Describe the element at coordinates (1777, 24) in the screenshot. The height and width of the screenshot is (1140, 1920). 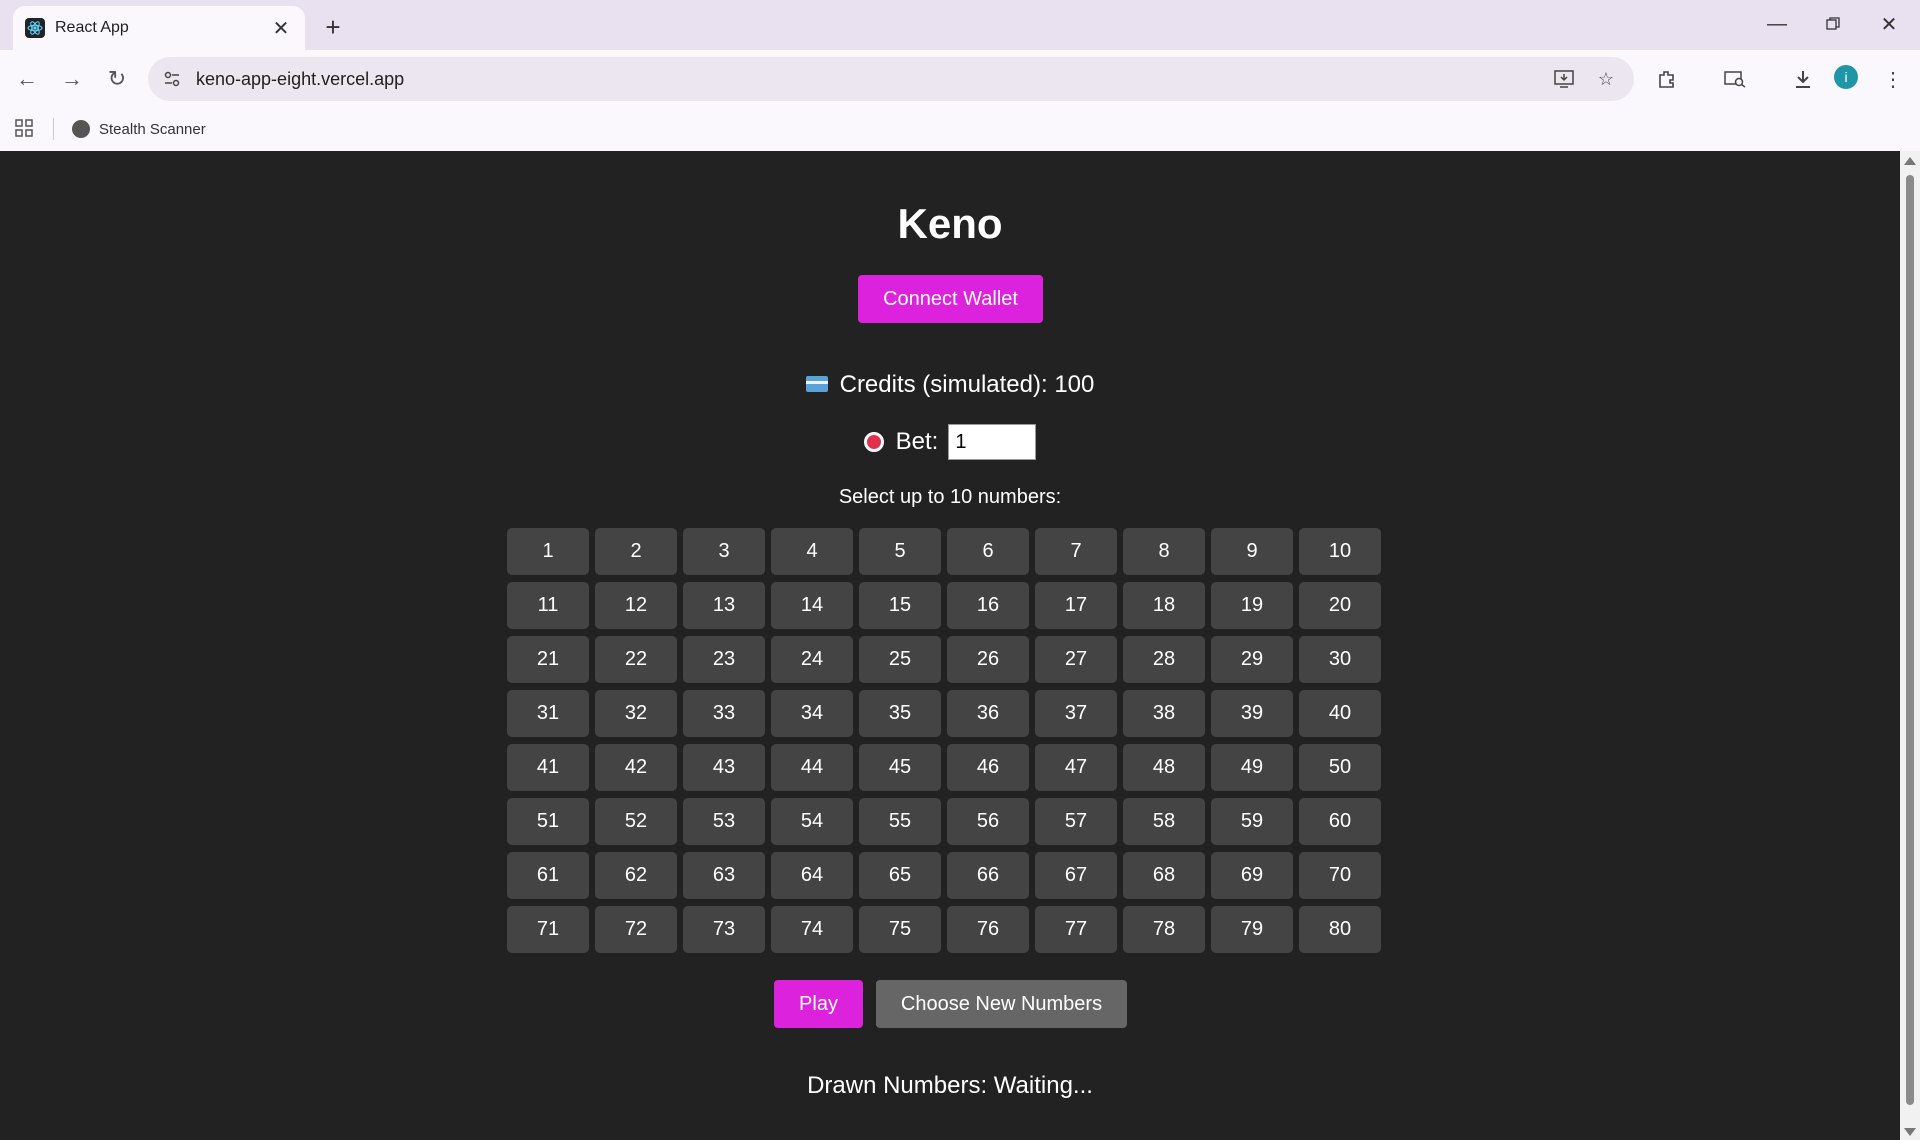
I see `minimize-icon: —` at that location.